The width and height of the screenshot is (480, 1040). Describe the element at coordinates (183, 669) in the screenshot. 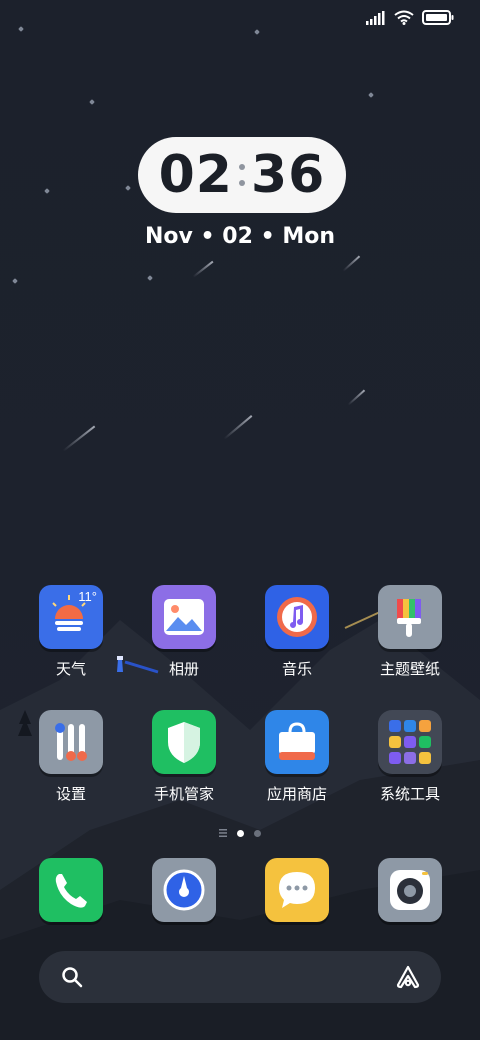

I see `app-label: 相册` at that location.